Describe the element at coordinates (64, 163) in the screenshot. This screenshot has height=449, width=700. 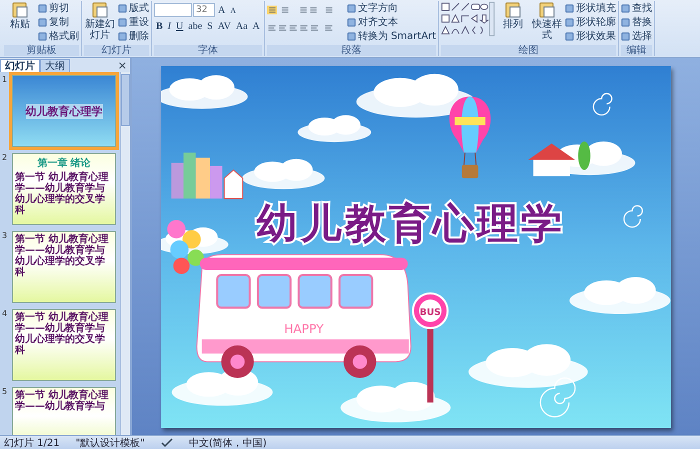
I see `thumbnail-title: 第一章 绪论` at that location.